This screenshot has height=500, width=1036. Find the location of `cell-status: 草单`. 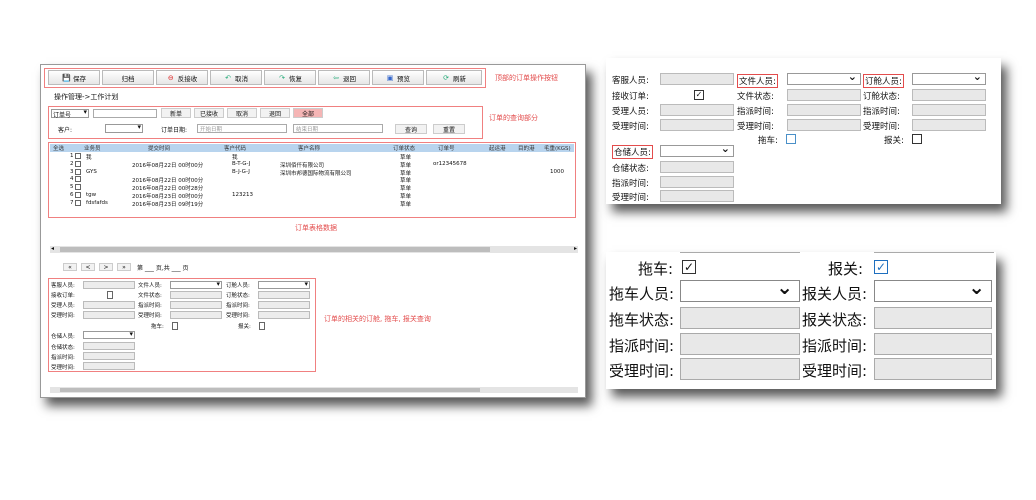

cell-status: 草单 is located at coordinates (406, 197).